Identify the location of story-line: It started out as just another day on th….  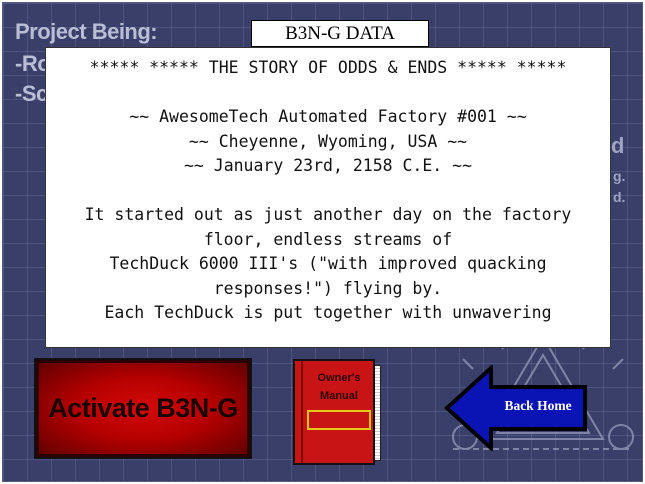
(328, 214).